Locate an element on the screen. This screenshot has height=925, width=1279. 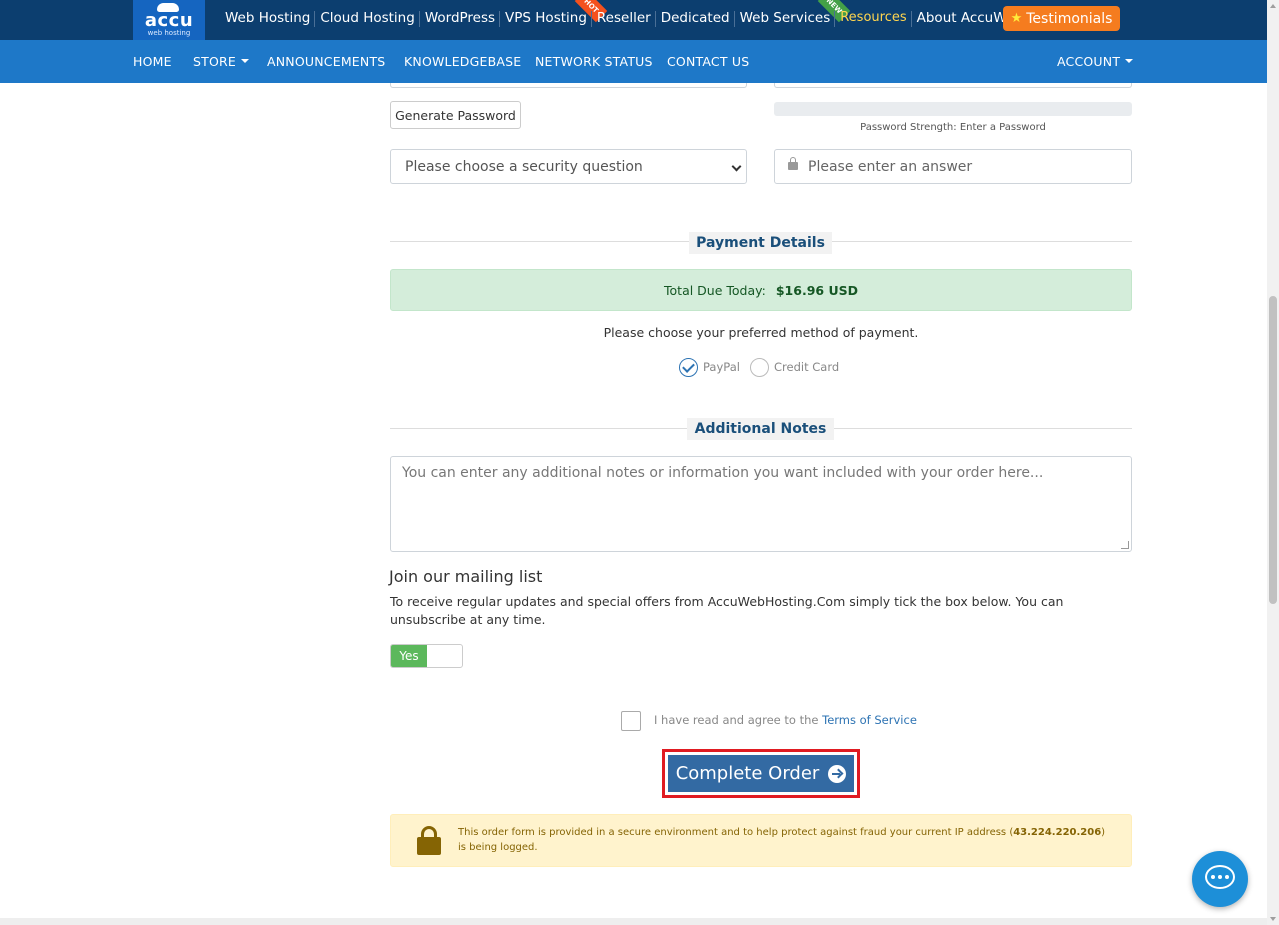
toplink-resources: Resources is located at coordinates (874, 18).